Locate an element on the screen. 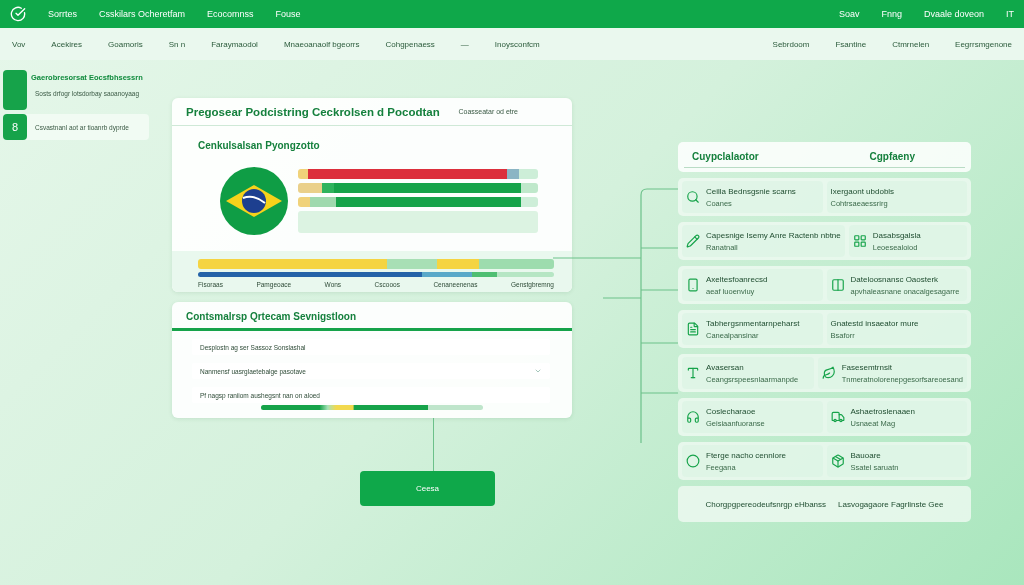 This screenshot has width=1024, height=585. menu-item: Mnaeoanaolf bgeorrs is located at coordinates (321, 44).